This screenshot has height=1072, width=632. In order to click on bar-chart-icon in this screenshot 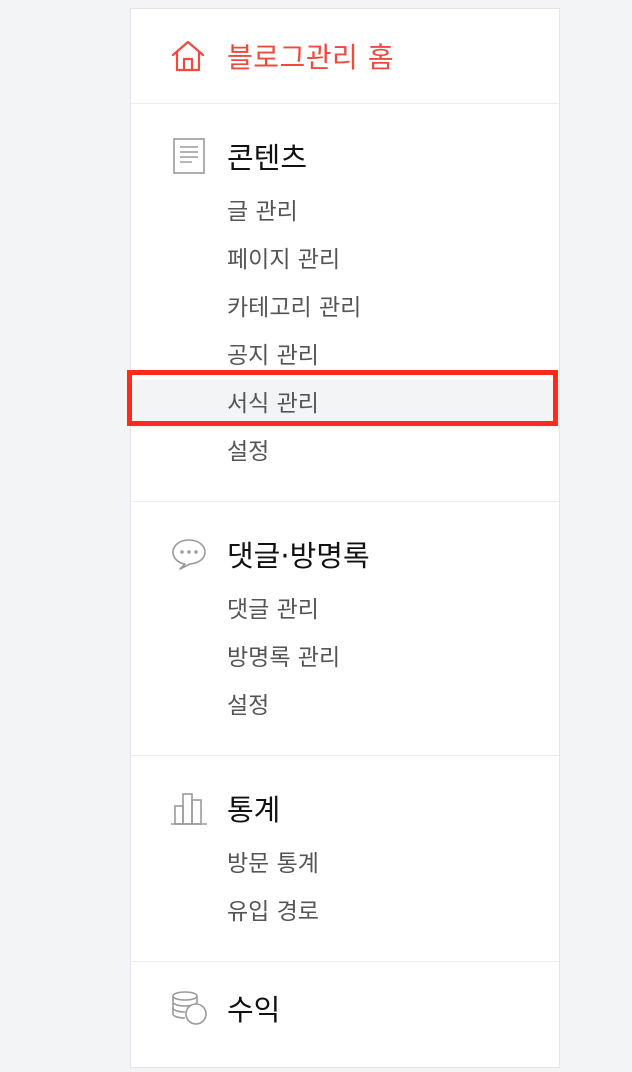, I will do `click(189, 808)`.